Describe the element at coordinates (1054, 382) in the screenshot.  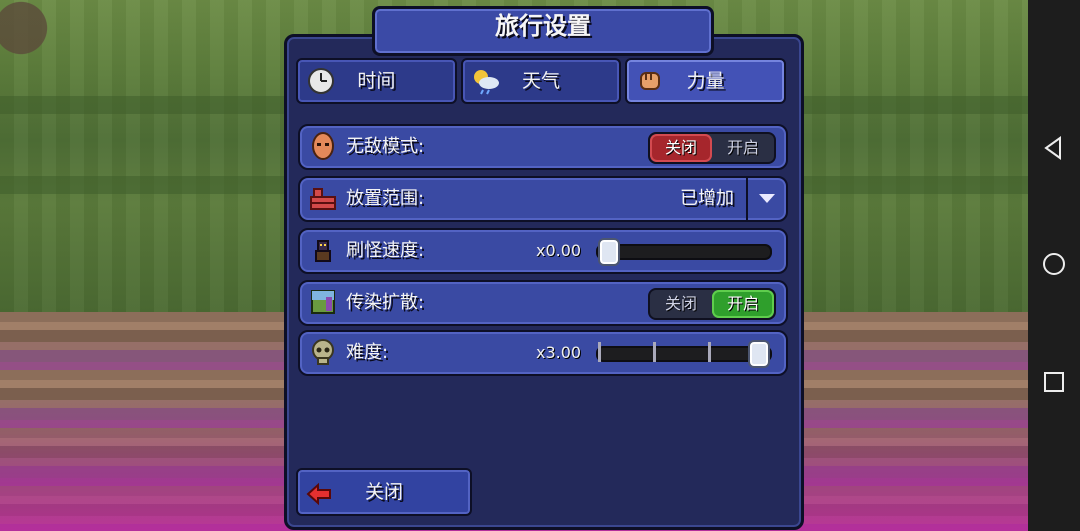
I see `recents-icon` at that location.